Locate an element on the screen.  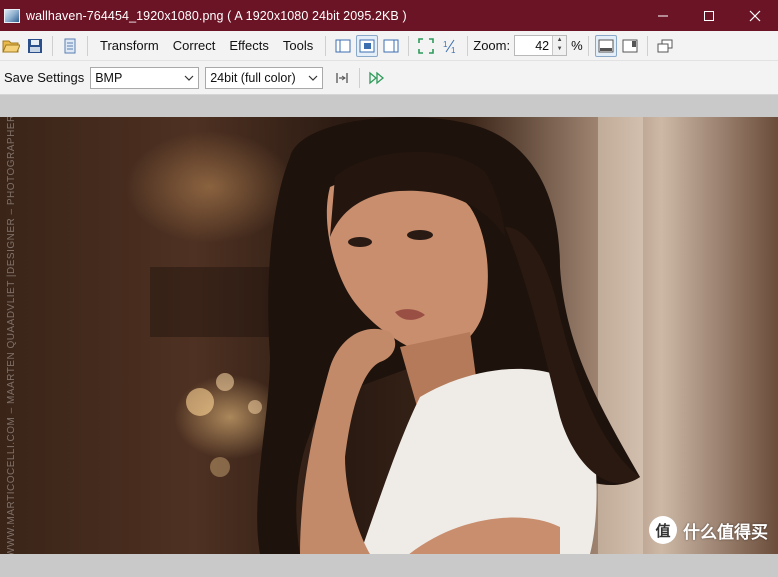
page-button is located at coordinates (70, 46).